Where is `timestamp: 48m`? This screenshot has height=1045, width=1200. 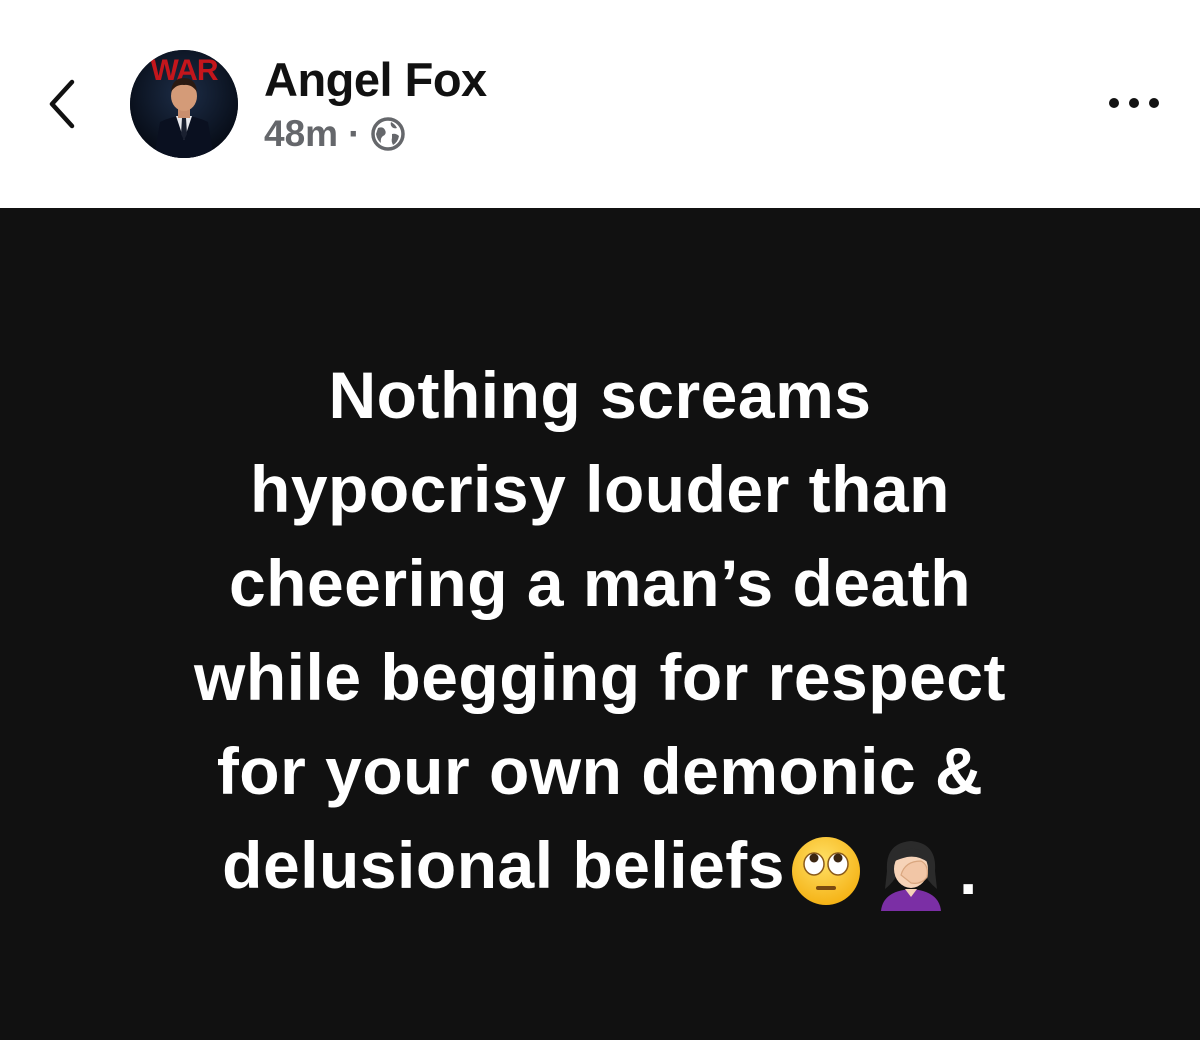 timestamp: 48m is located at coordinates (301, 134).